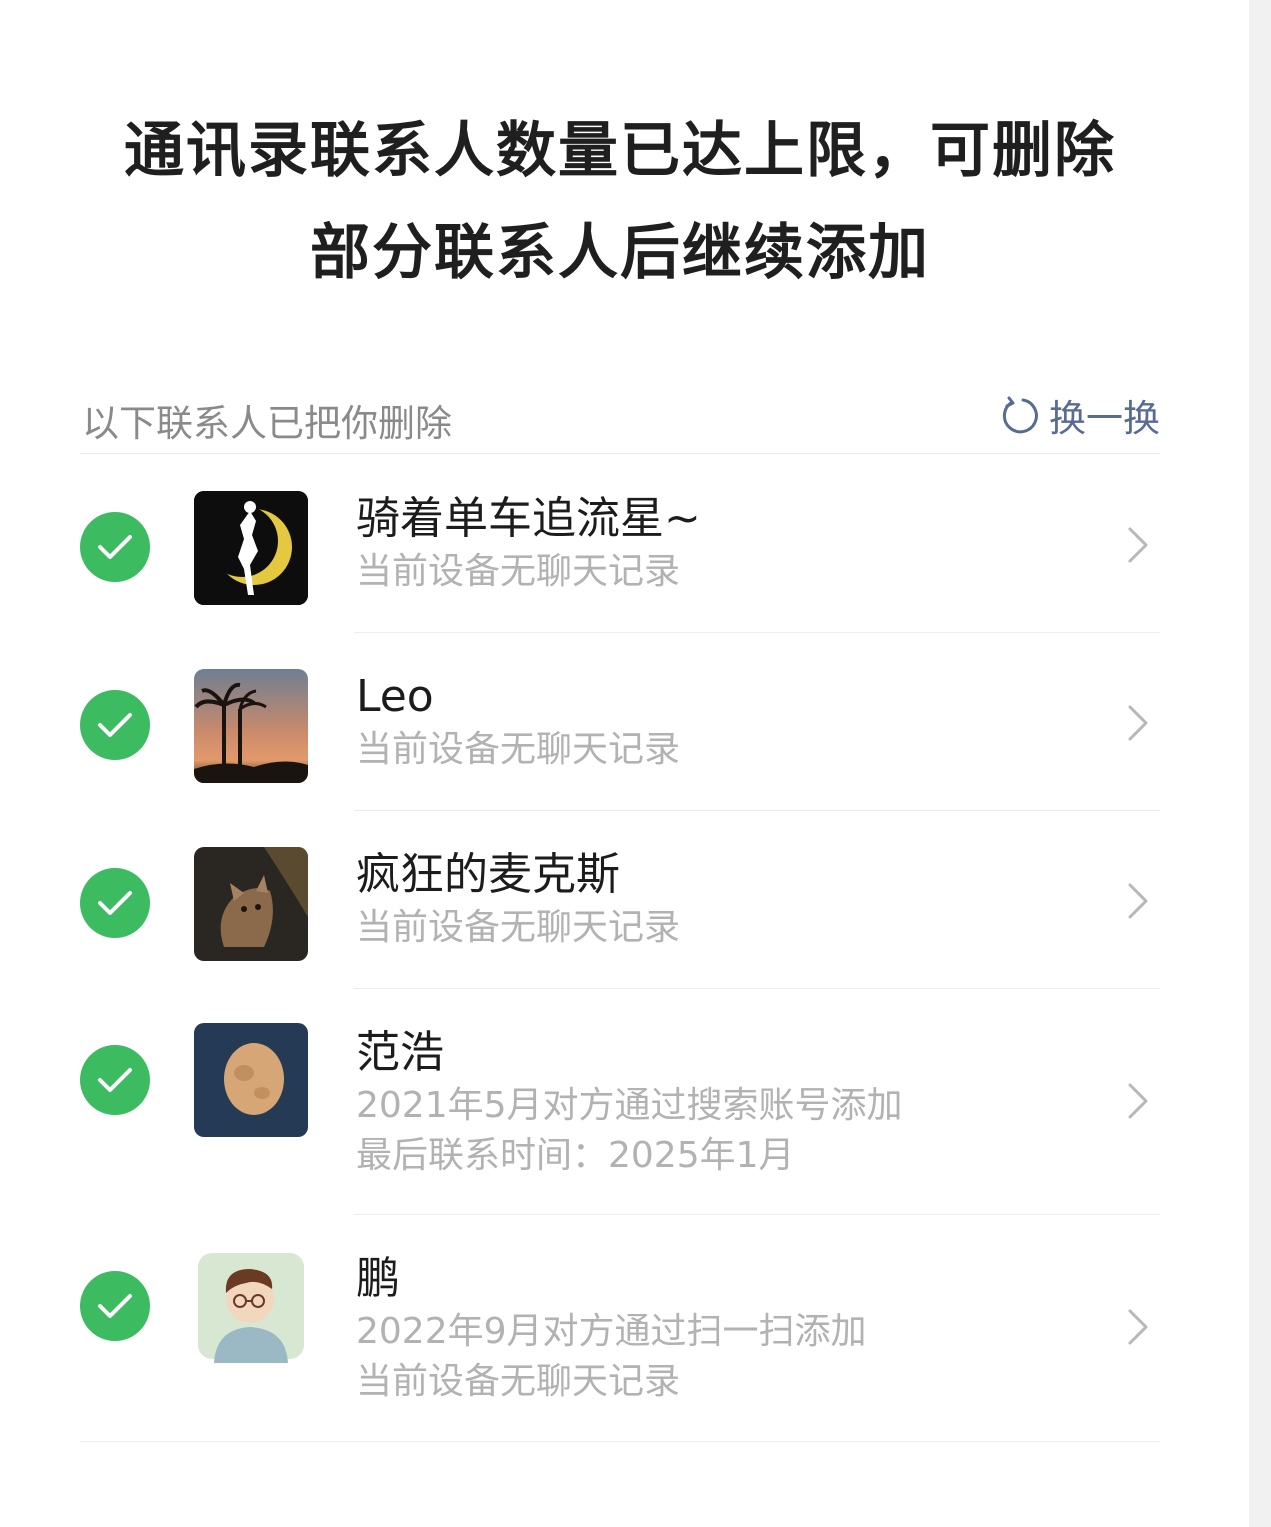 This screenshot has width=1271, height=1527. I want to click on contact-name: Leo, so click(395, 696).